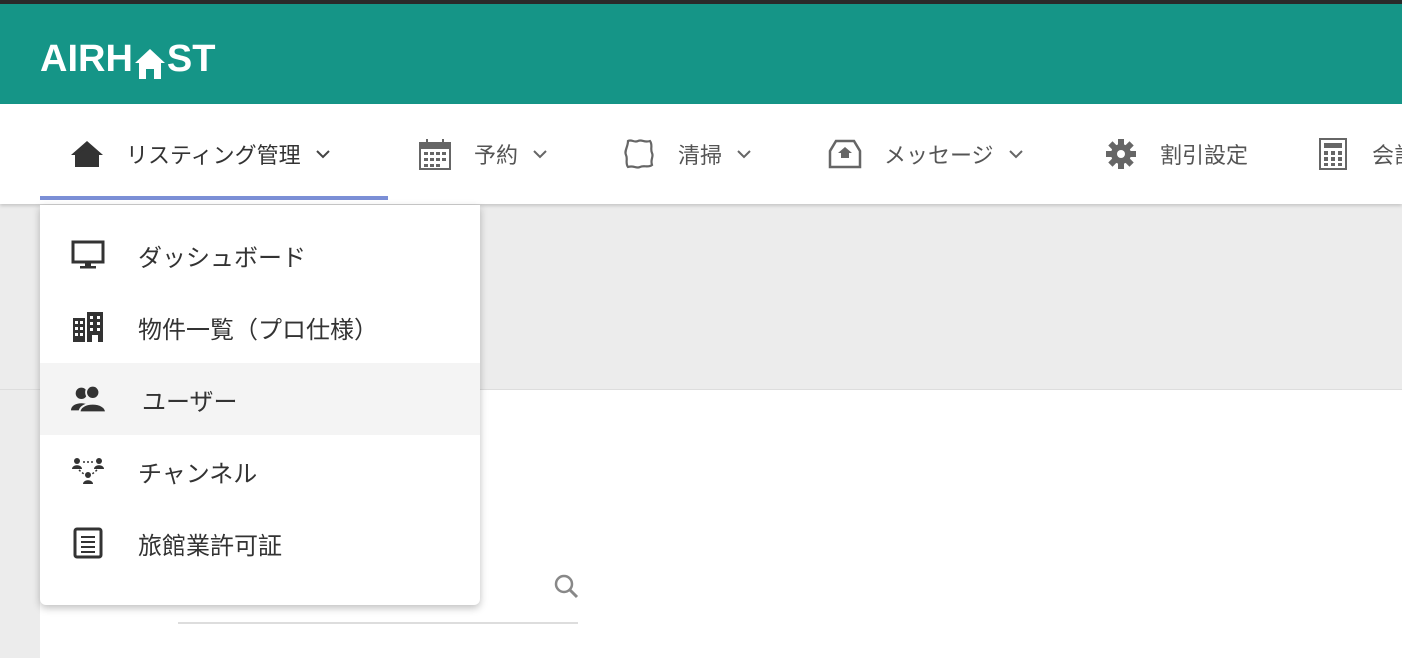  Describe the element at coordinates (191, 59) in the screenshot. I see `logo-text-right: ST` at that location.